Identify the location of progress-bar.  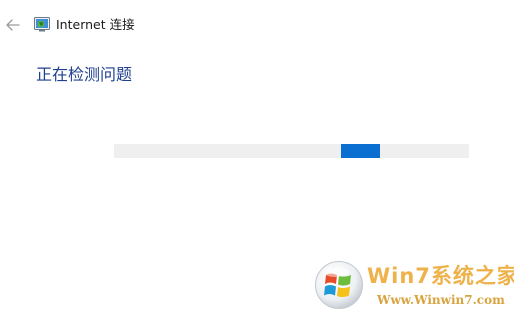
(291, 151).